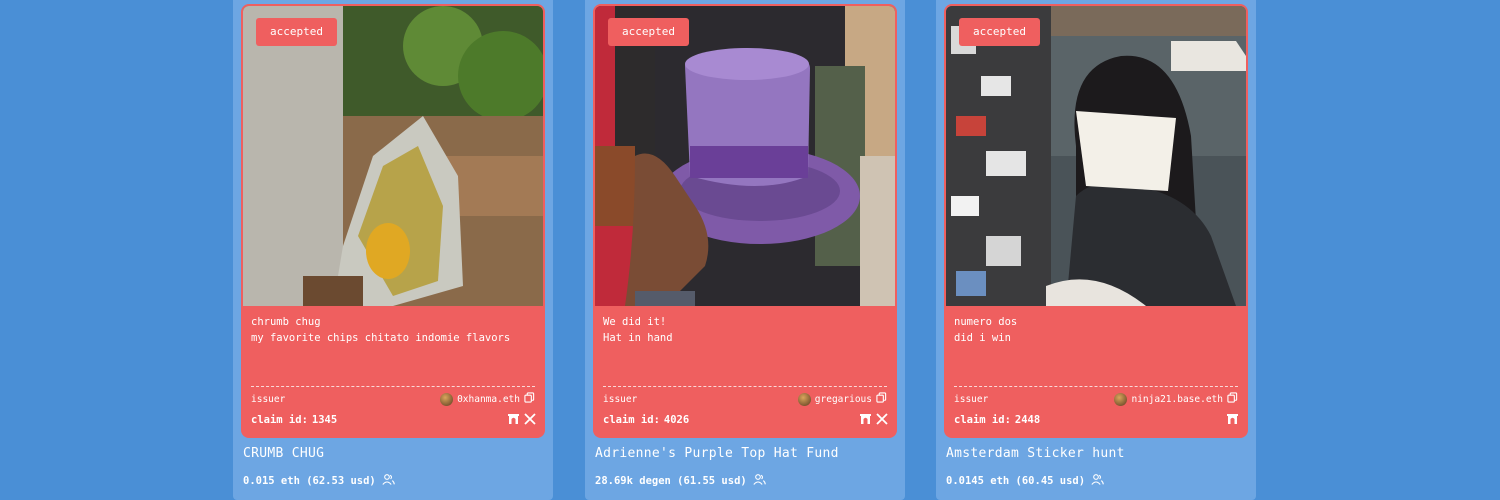  I want to click on issuer-name: ninja21.base.eth, so click(1177, 399).